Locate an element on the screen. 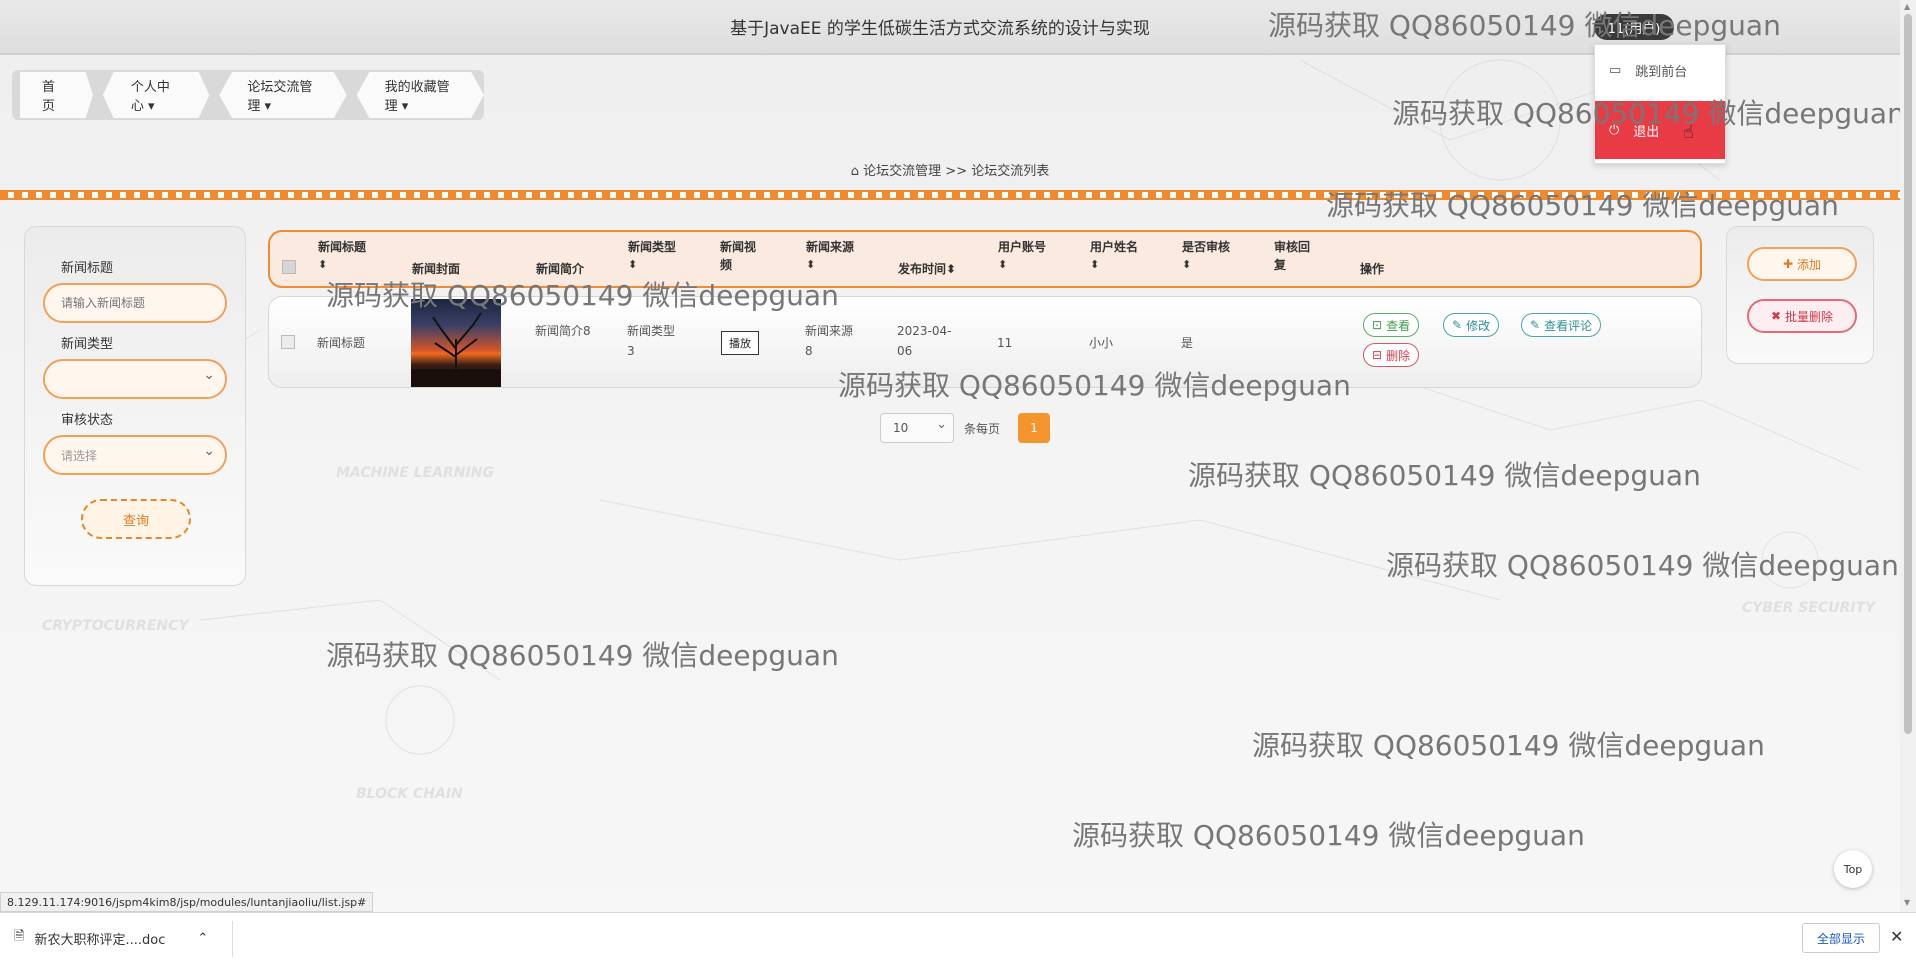 This screenshot has width=1916, height=964. home-icon: ⌂ is located at coordinates (855, 171).